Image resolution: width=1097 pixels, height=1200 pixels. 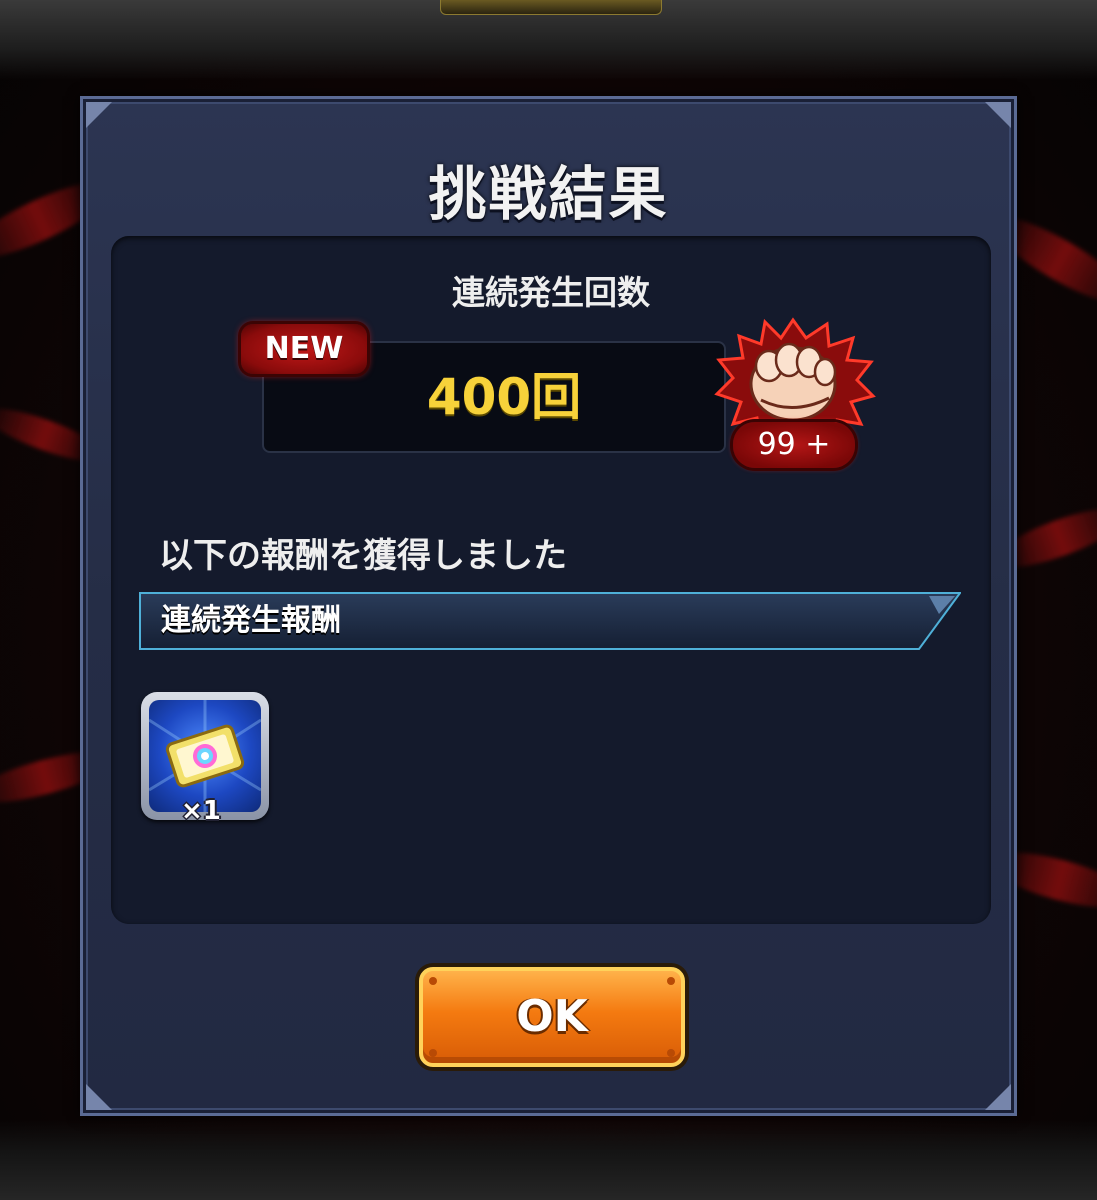 I want to click on consecutive-count-label: 連続発生回数, so click(x=551, y=292).